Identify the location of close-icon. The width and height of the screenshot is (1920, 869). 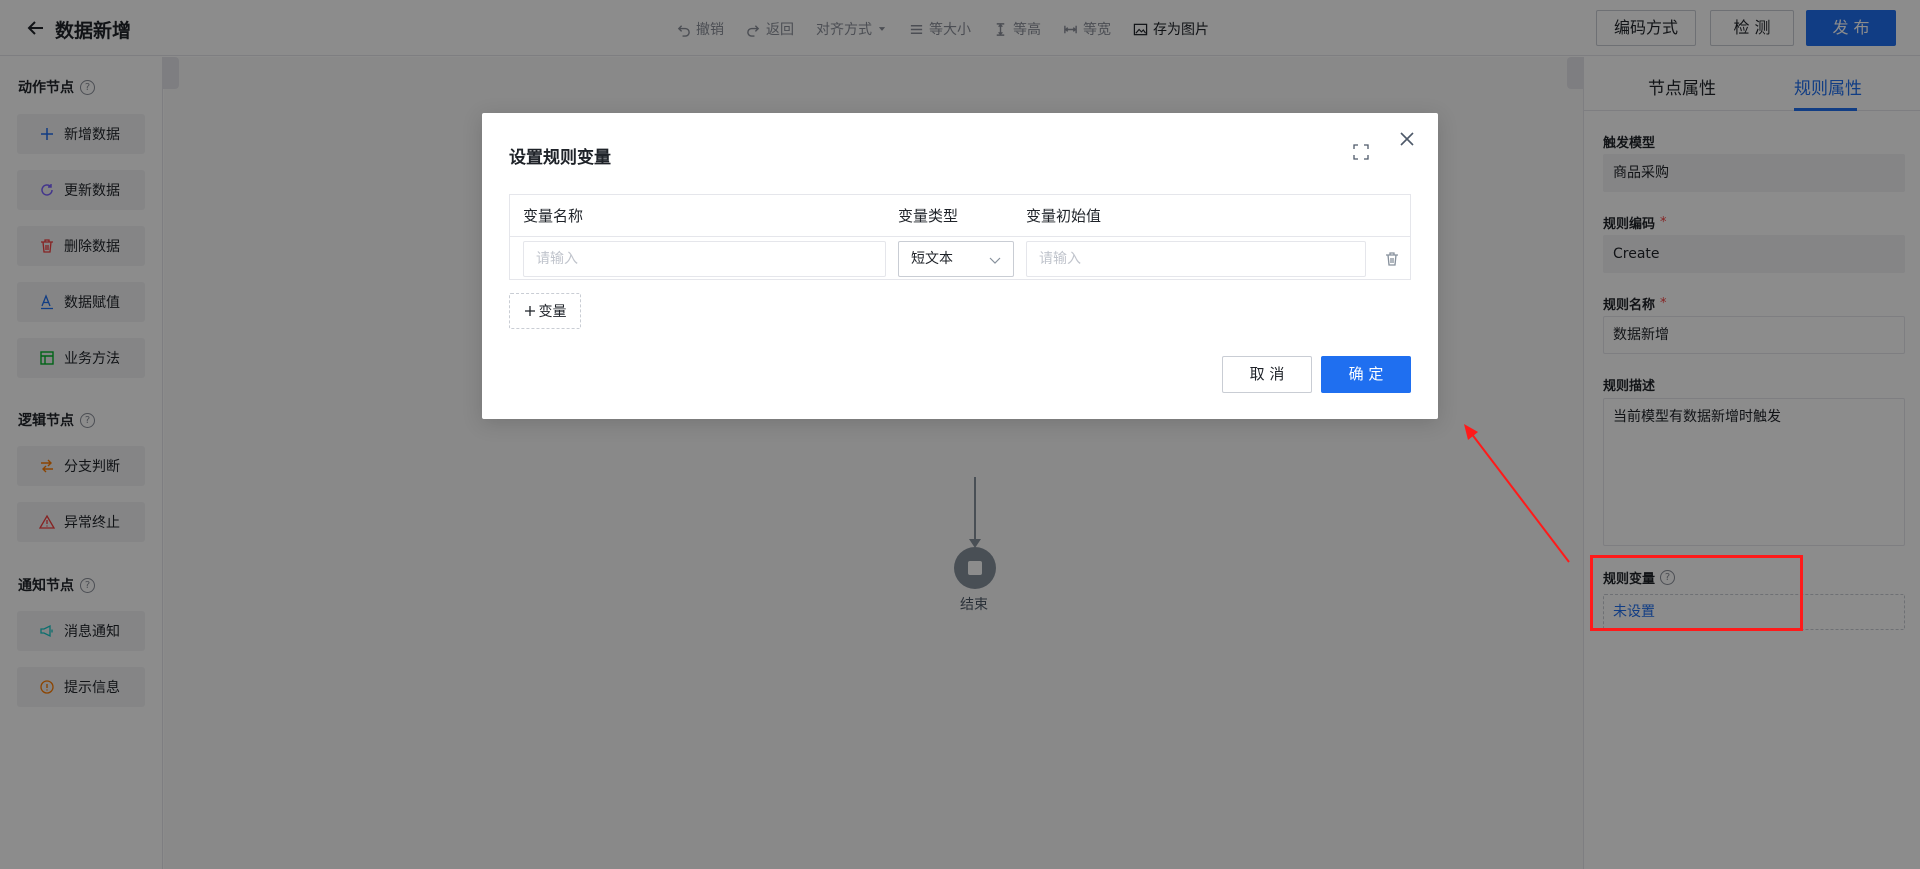
(1407, 139).